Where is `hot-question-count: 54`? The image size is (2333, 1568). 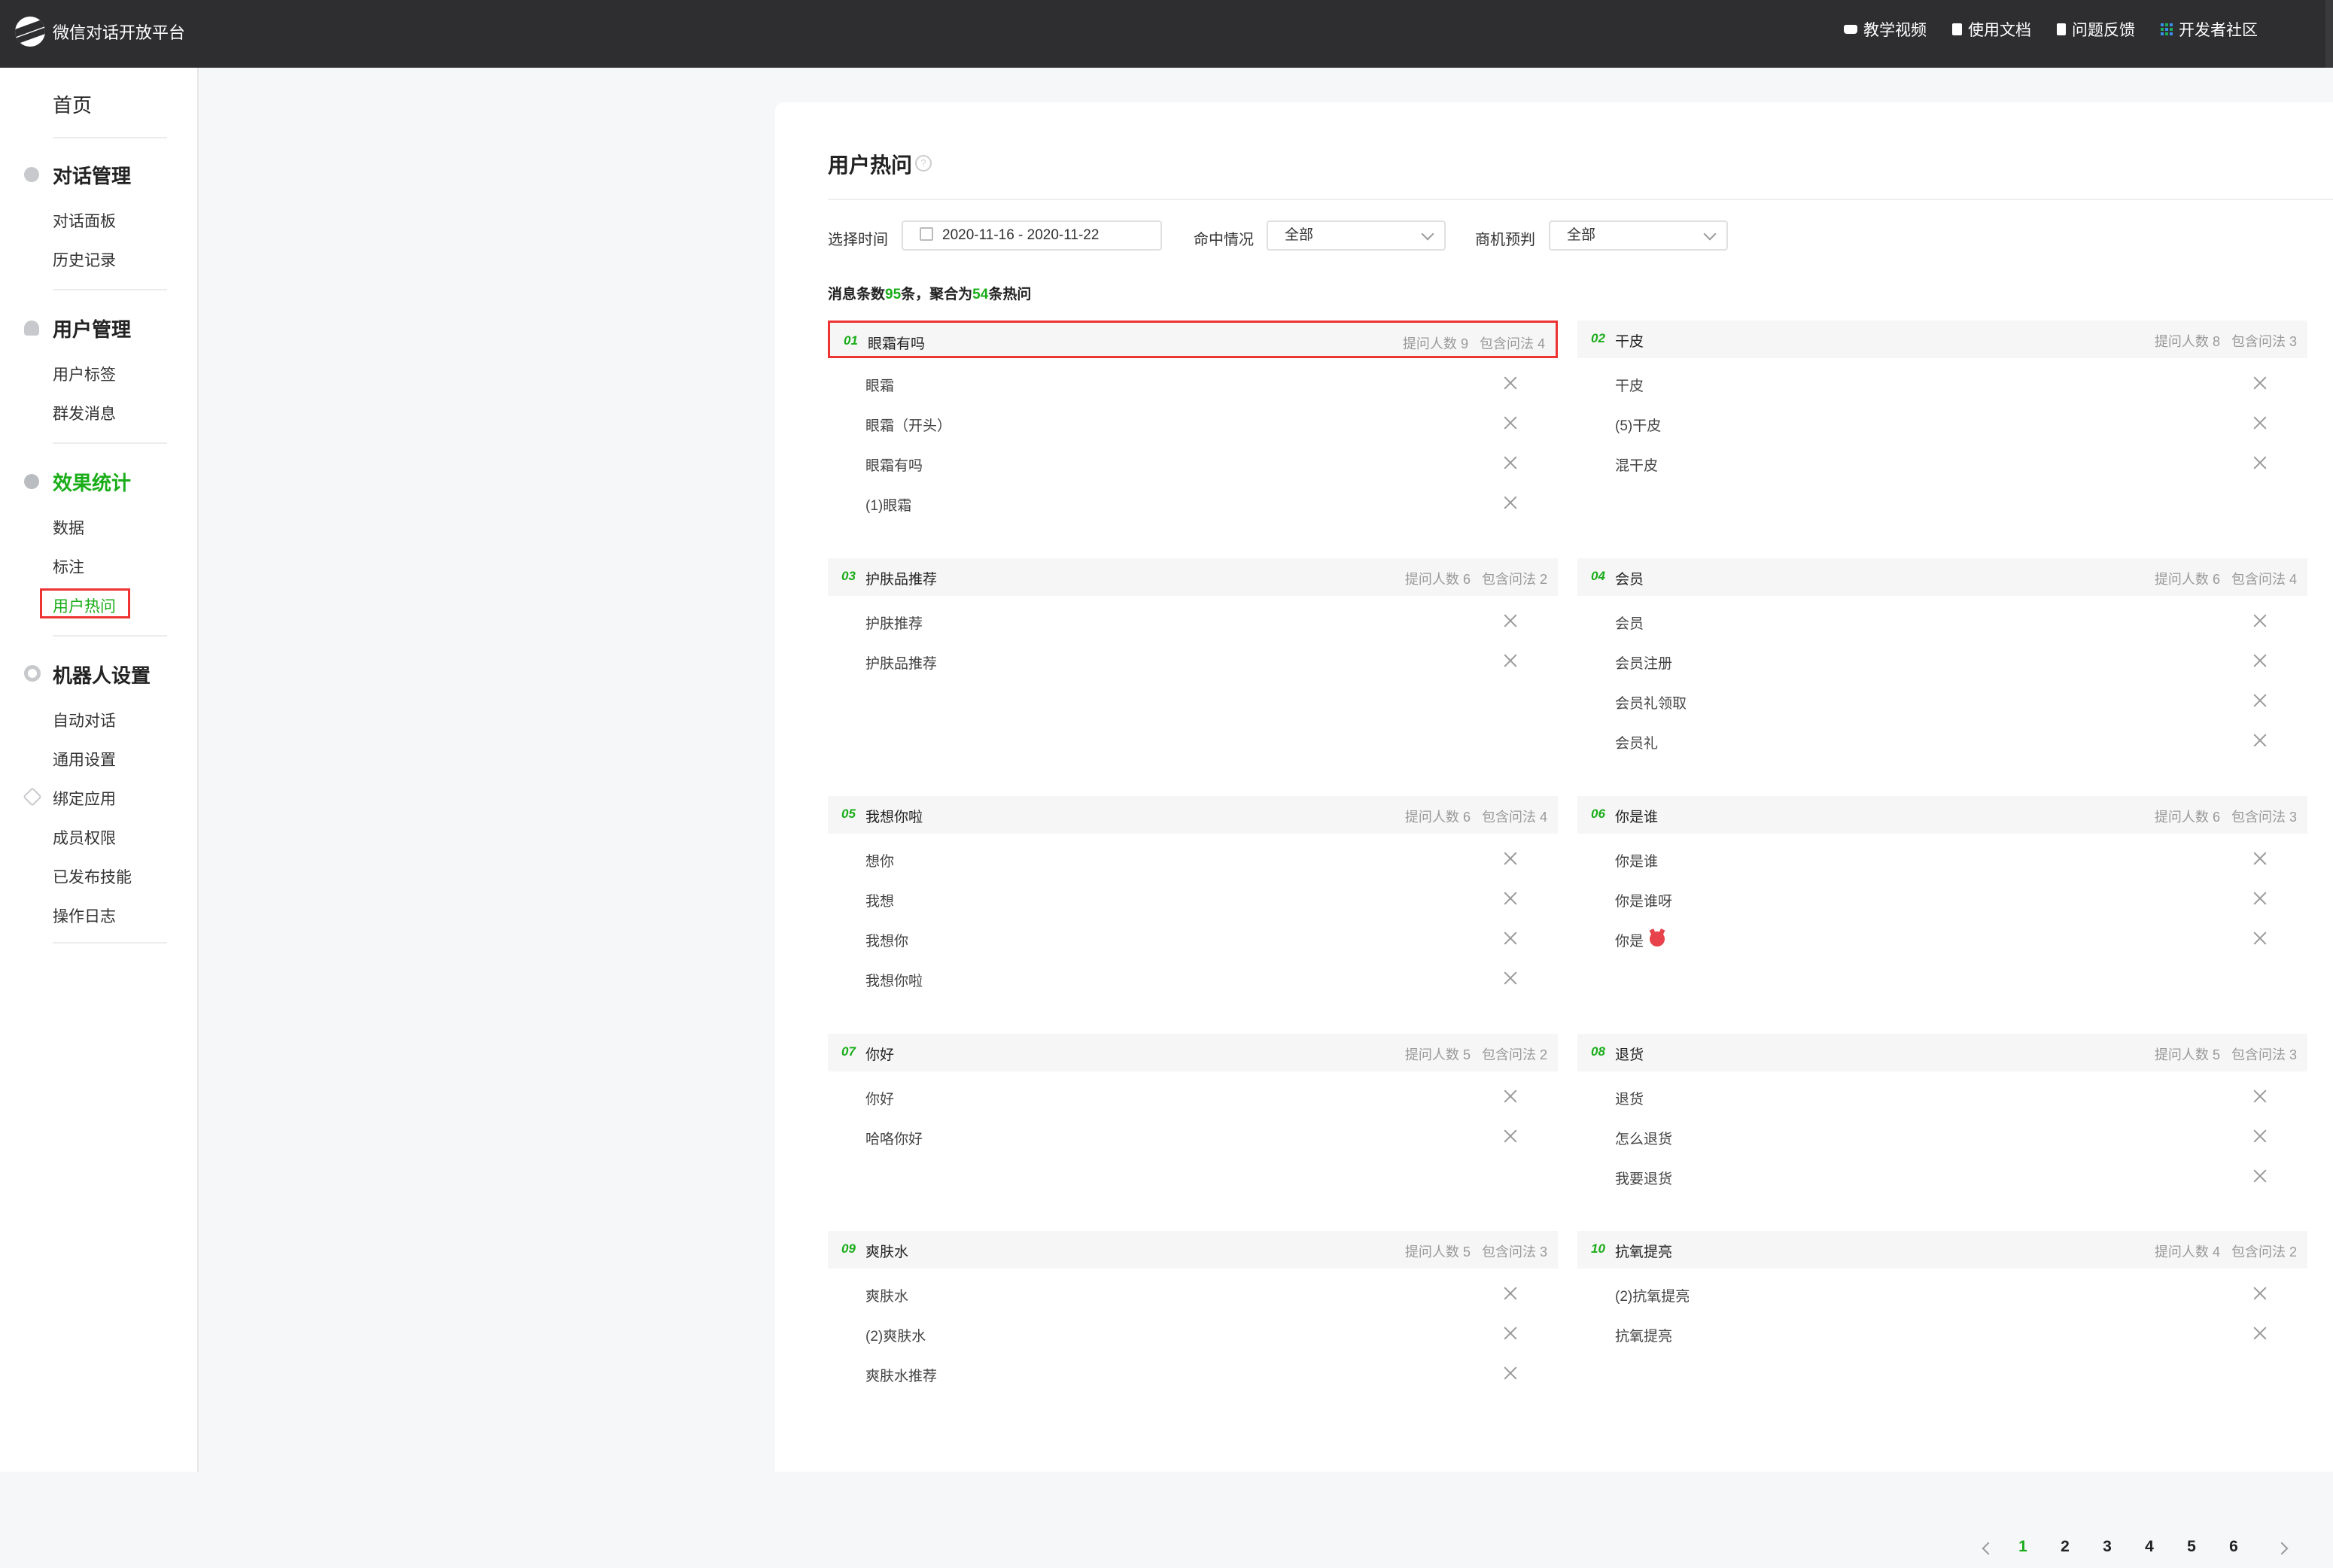 hot-question-count: 54 is located at coordinates (980, 294).